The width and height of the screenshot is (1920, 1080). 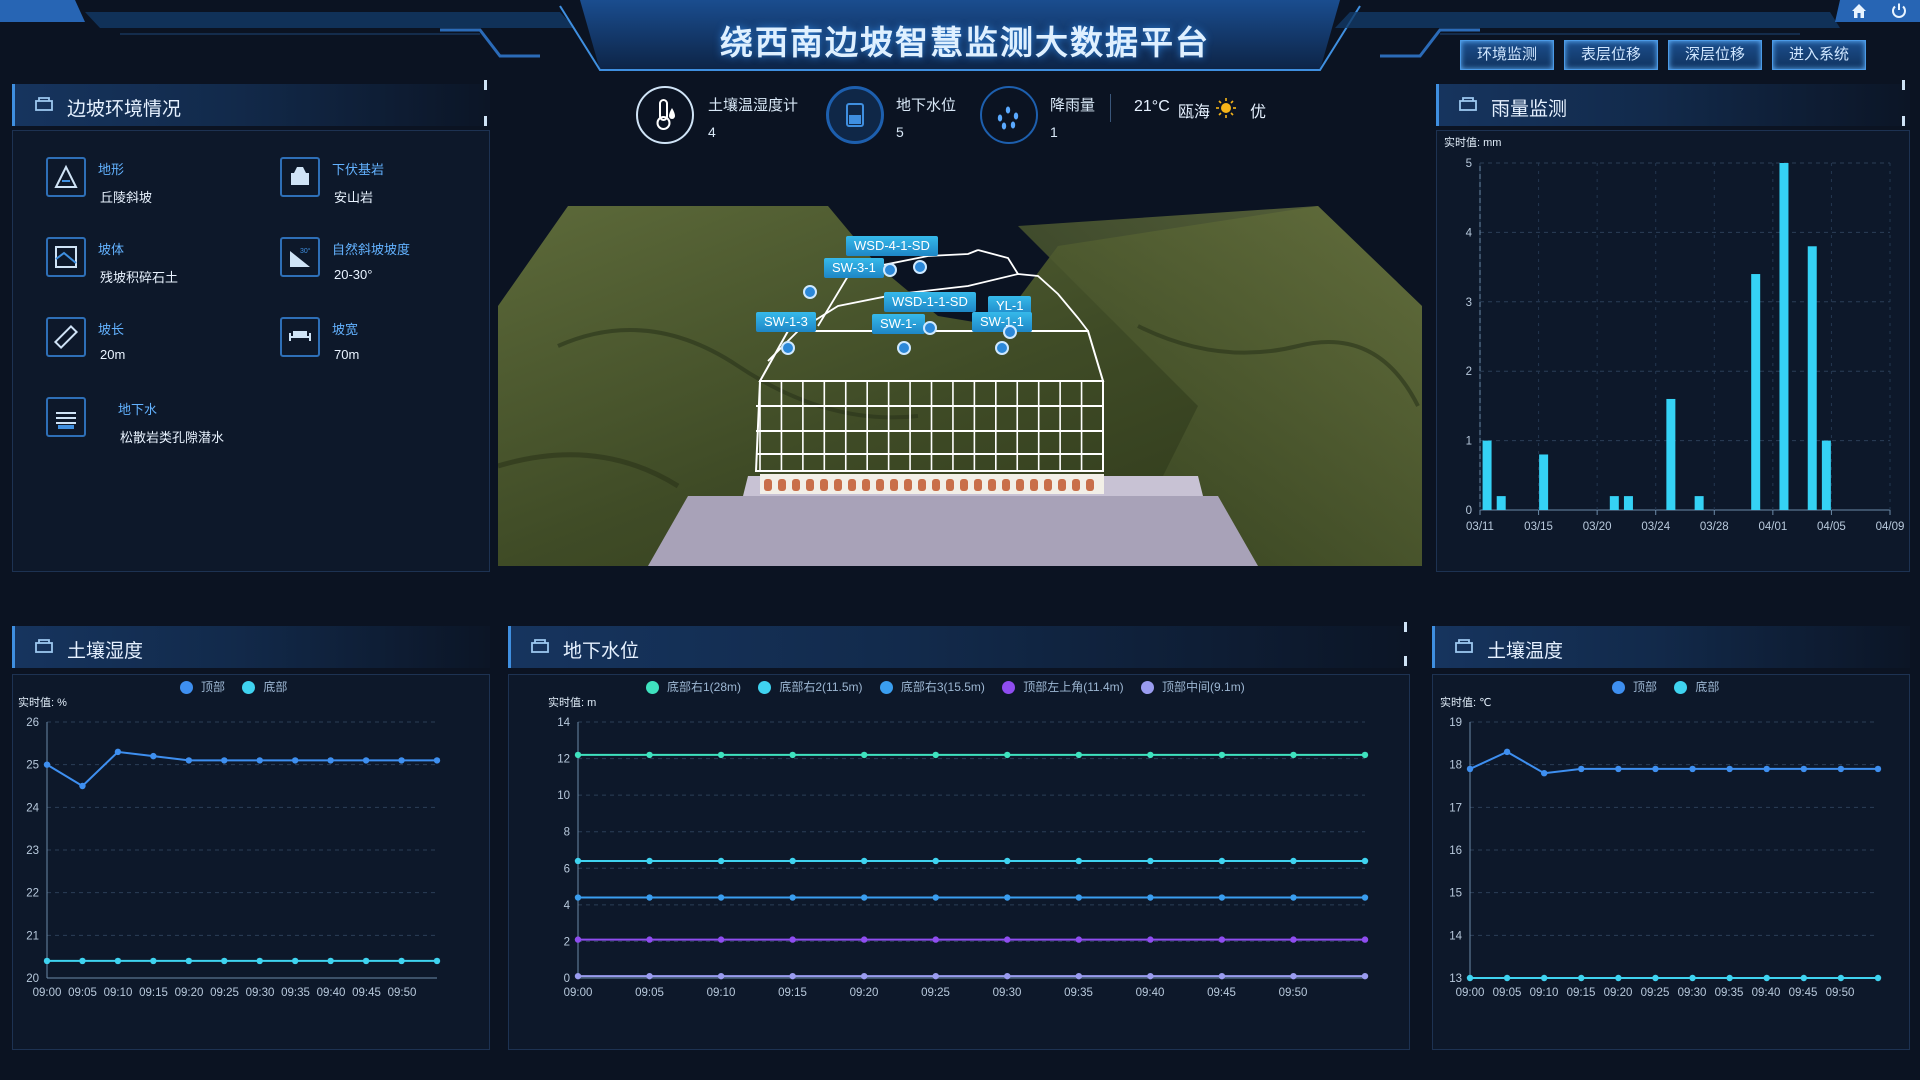 I want to click on stat-label-soil: 土壤温湿度计, so click(x=753, y=105).